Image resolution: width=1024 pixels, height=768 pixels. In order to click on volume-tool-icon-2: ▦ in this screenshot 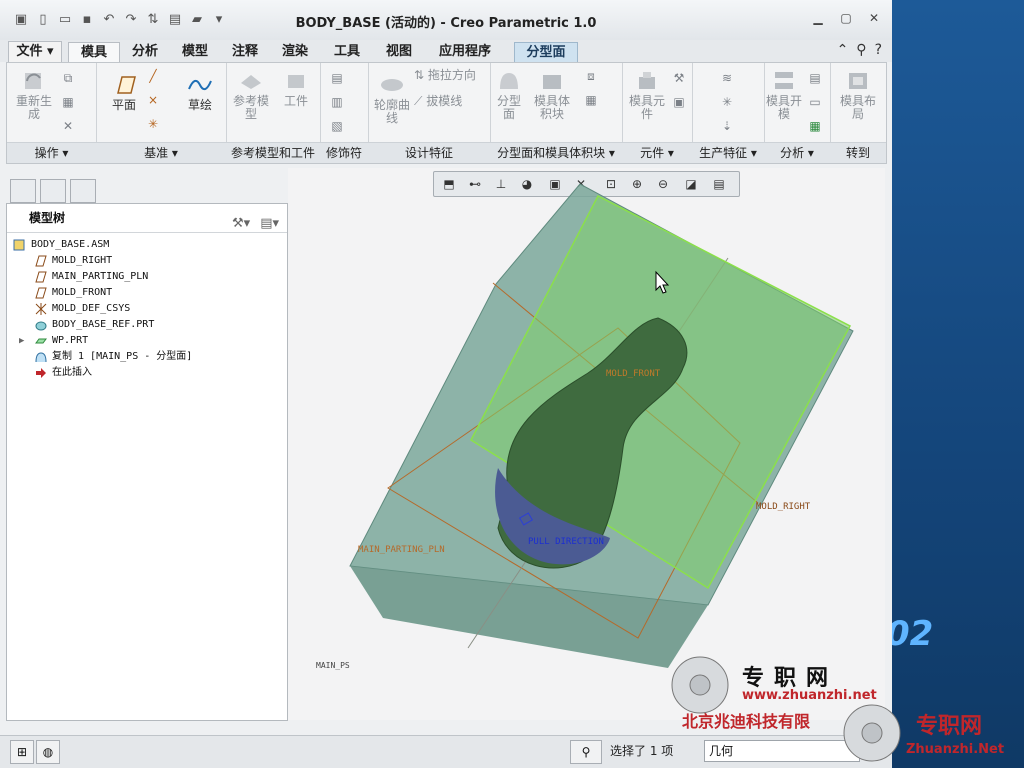, I will do `click(591, 100)`.